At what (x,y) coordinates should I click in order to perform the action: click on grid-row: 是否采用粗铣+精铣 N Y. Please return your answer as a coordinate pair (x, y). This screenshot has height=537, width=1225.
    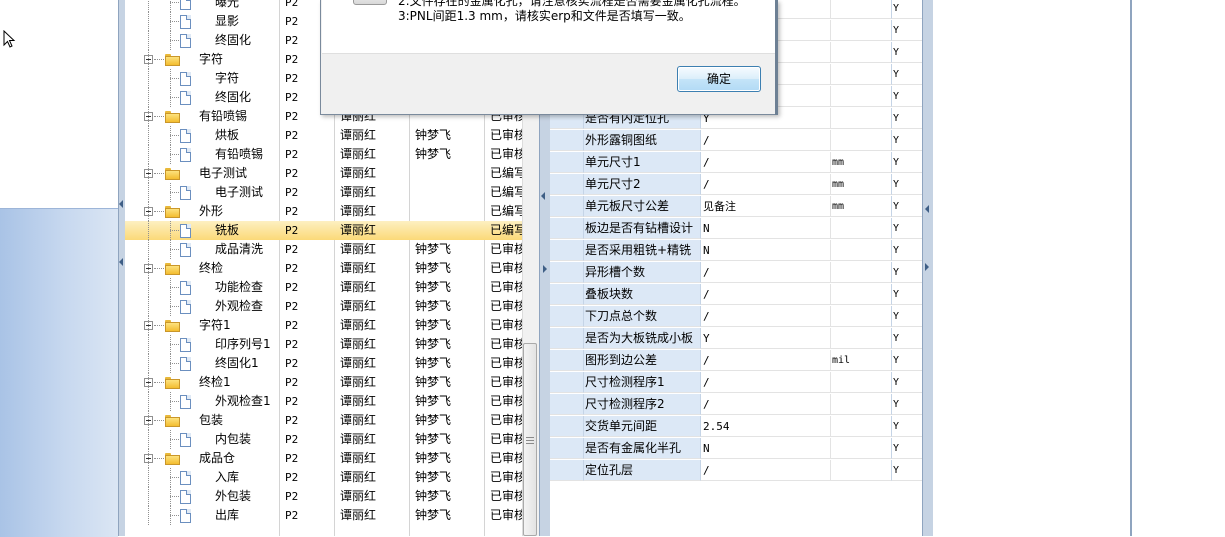
    Looking at the image, I should click on (736, 251).